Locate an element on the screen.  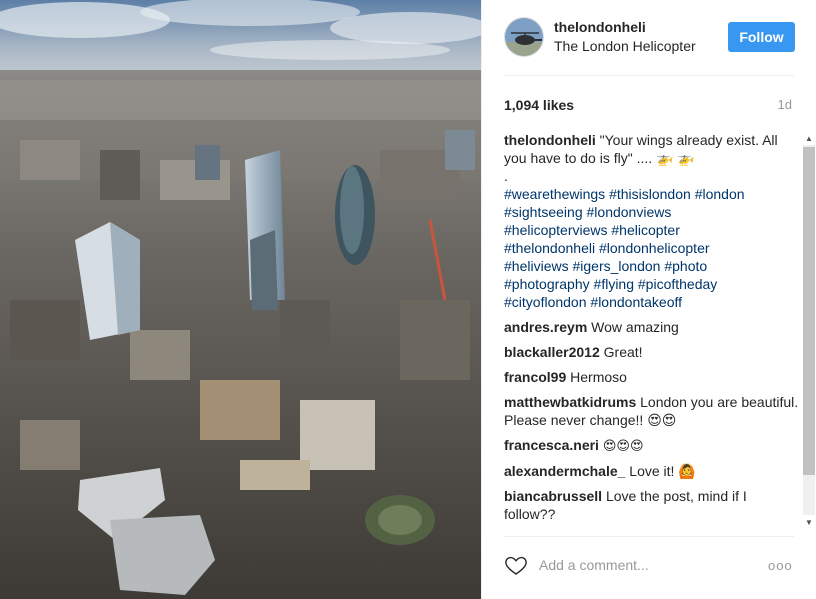
avatar is located at coordinates (524, 37).